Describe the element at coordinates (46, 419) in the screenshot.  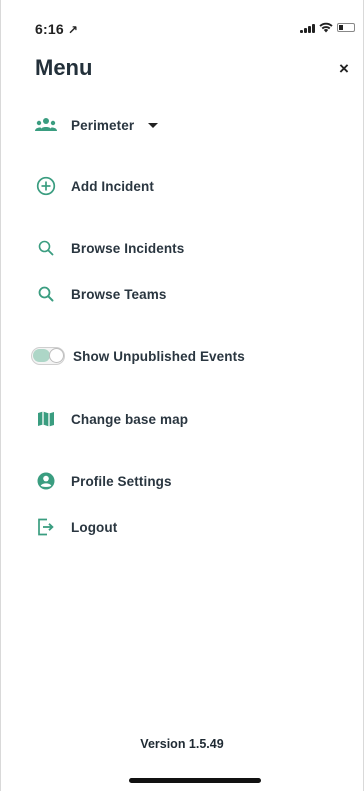
I see `map-icon` at that location.